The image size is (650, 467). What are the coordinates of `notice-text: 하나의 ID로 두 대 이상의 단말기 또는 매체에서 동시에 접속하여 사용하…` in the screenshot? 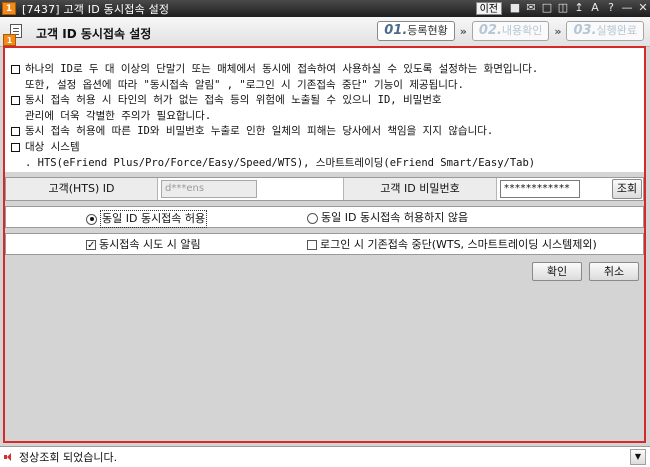 It's located at (282, 69).